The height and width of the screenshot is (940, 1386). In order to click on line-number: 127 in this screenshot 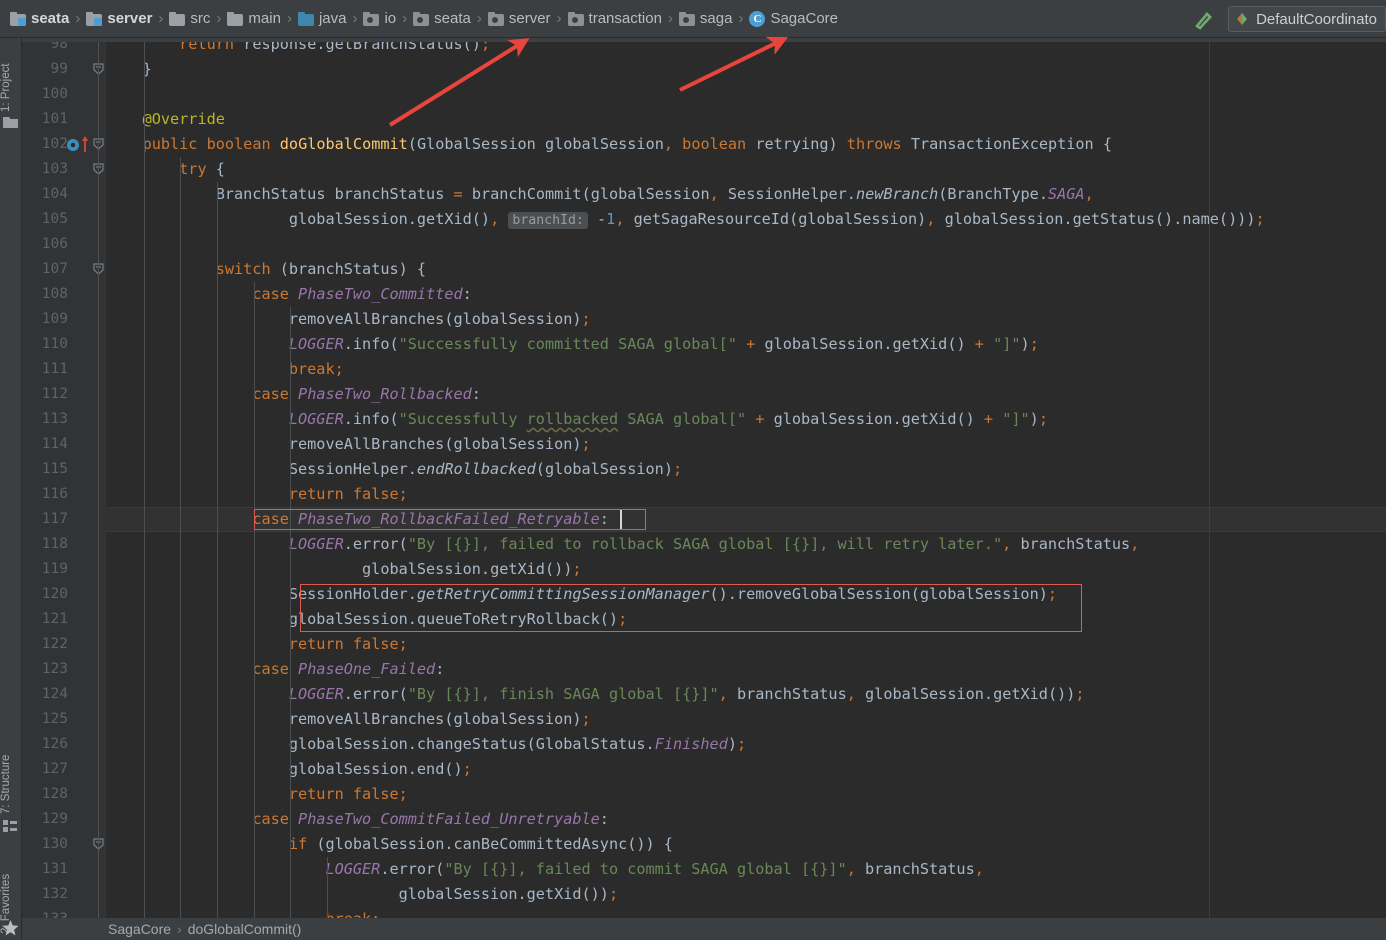, I will do `click(54, 769)`.